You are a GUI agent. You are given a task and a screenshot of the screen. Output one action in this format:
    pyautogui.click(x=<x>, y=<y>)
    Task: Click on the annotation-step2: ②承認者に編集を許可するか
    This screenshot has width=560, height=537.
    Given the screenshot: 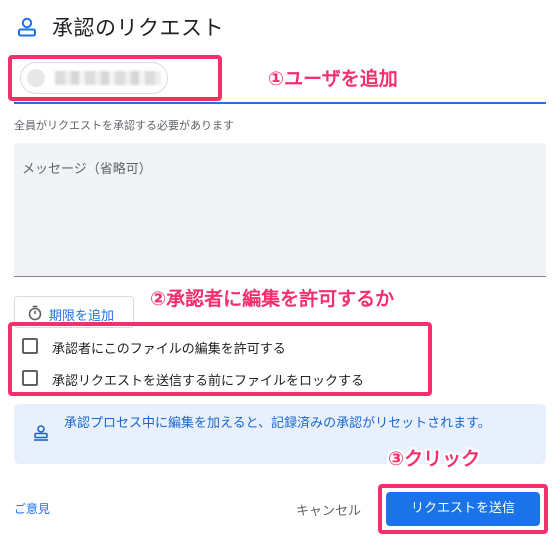 What is the action you would take?
    pyautogui.click(x=272, y=299)
    